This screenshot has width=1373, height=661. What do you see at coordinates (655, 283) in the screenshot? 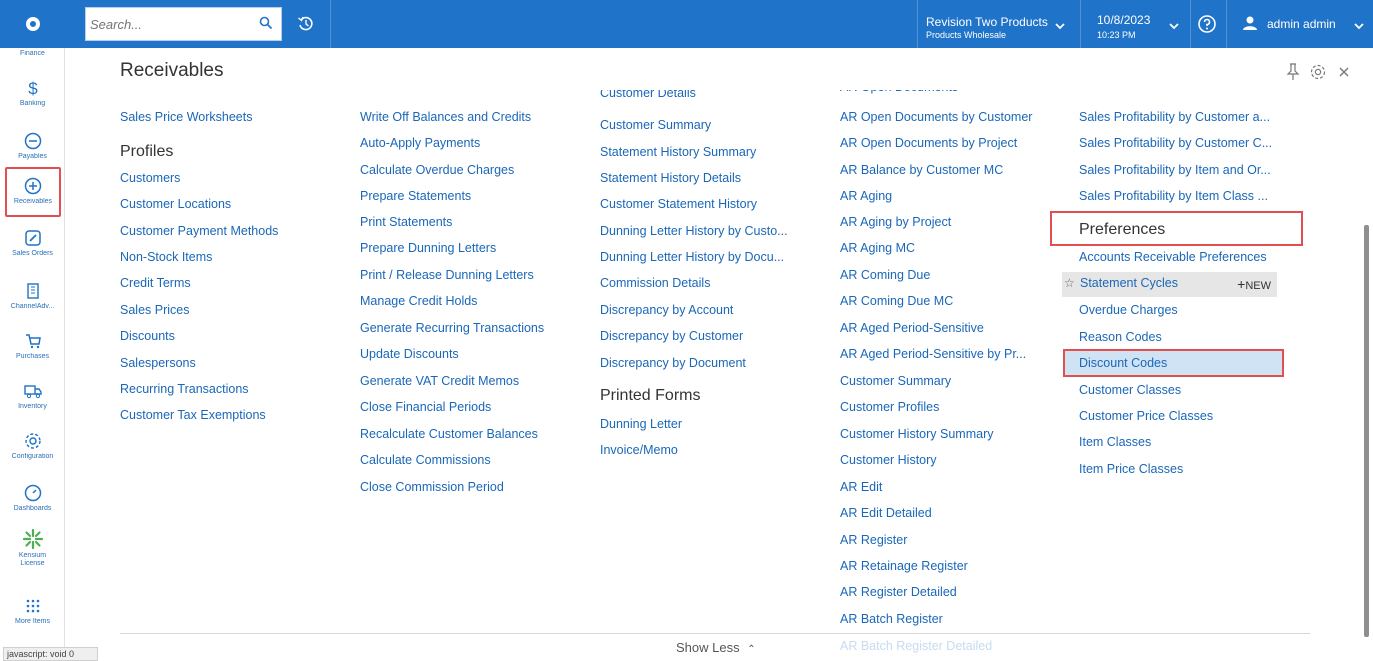
I see `menu-link: Commission Details` at bounding box center [655, 283].